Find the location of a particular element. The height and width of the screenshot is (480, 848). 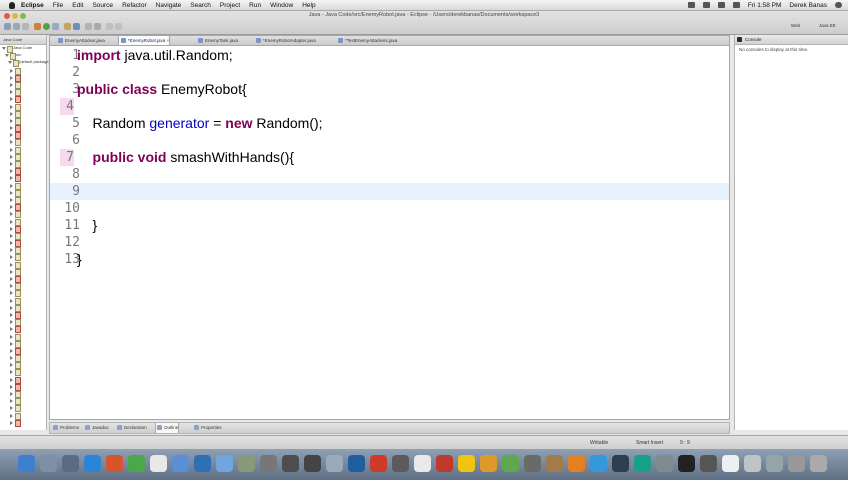

menu-source: Source is located at coordinates (102, 5).